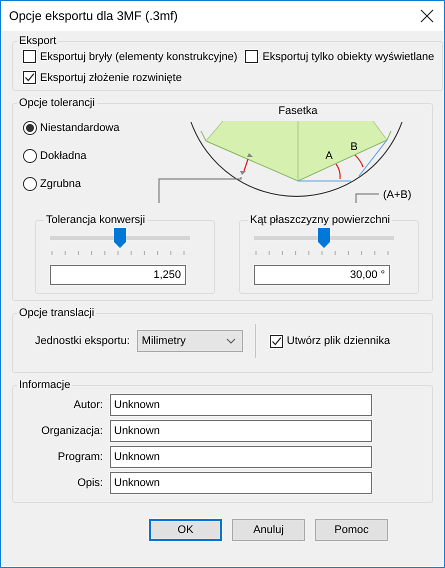 This screenshot has height=568, width=445. What do you see at coordinates (93, 16) in the screenshot?
I see `window-title: Opcje eksportu dla 3MF (.3mf)` at bounding box center [93, 16].